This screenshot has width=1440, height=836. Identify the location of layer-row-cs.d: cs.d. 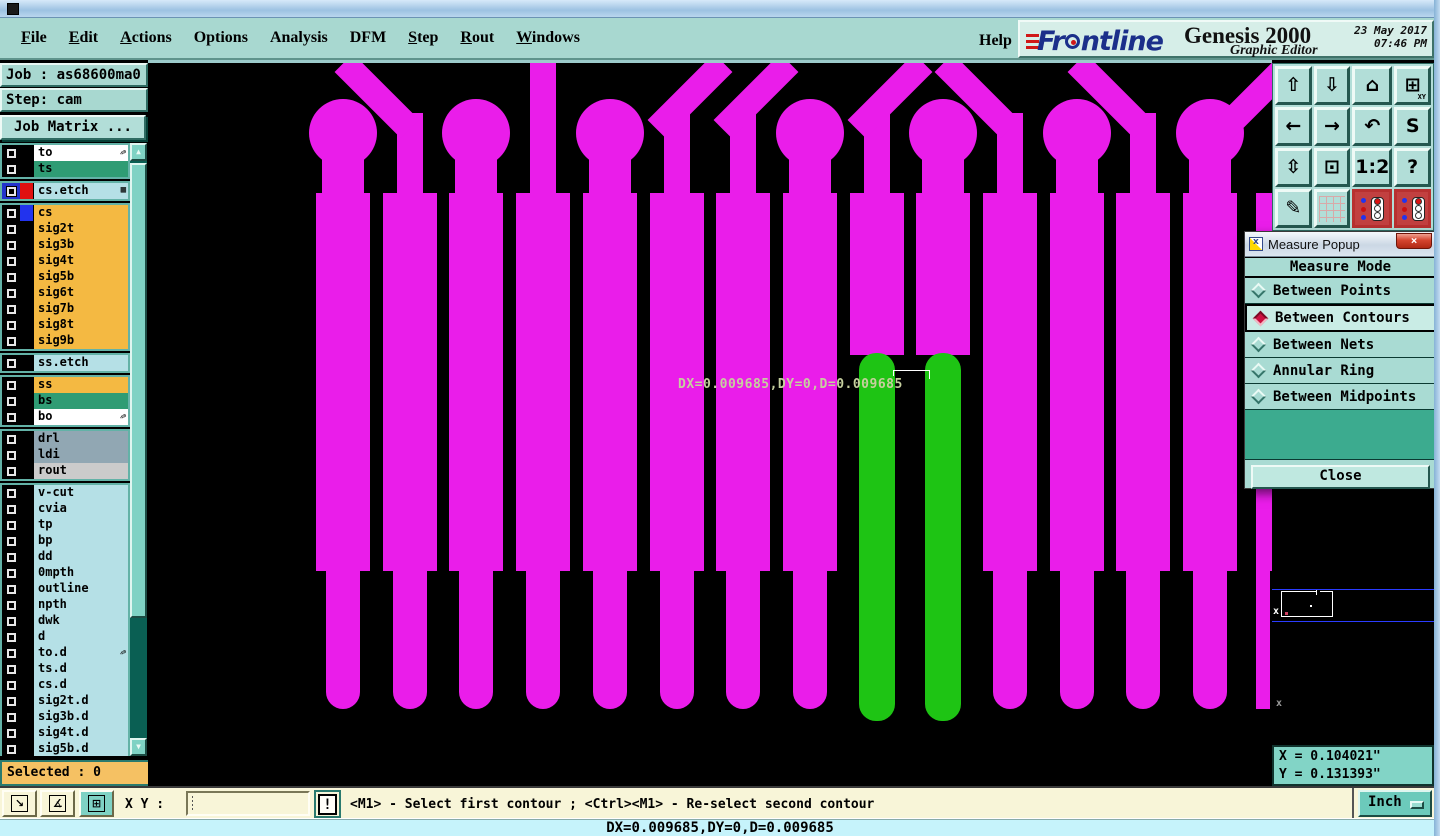
(65, 685).